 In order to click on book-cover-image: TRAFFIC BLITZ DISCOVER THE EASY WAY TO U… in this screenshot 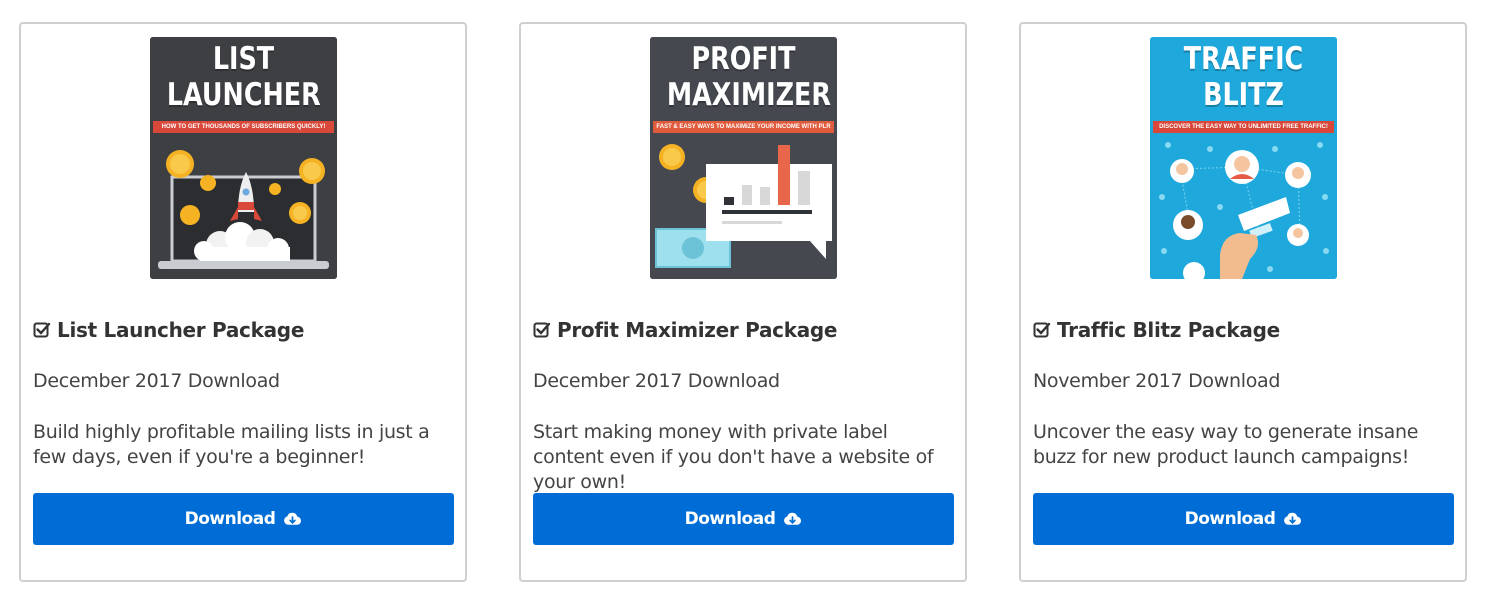, I will do `click(1243, 158)`.